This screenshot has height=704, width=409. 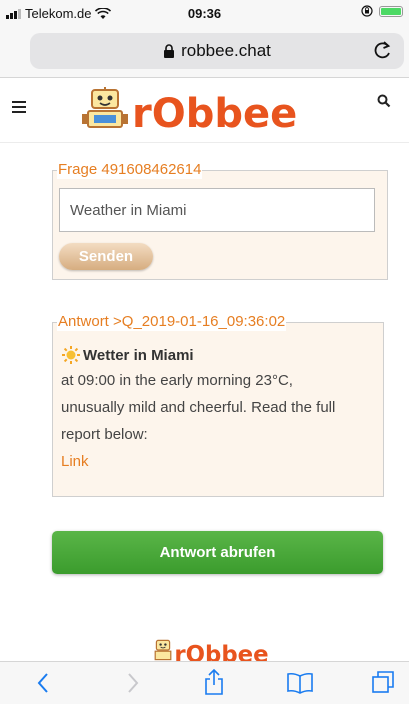 What do you see at coordinates (71, 355) in the screenshot?
I see `sun-icon` at bounding box center [71, 355].